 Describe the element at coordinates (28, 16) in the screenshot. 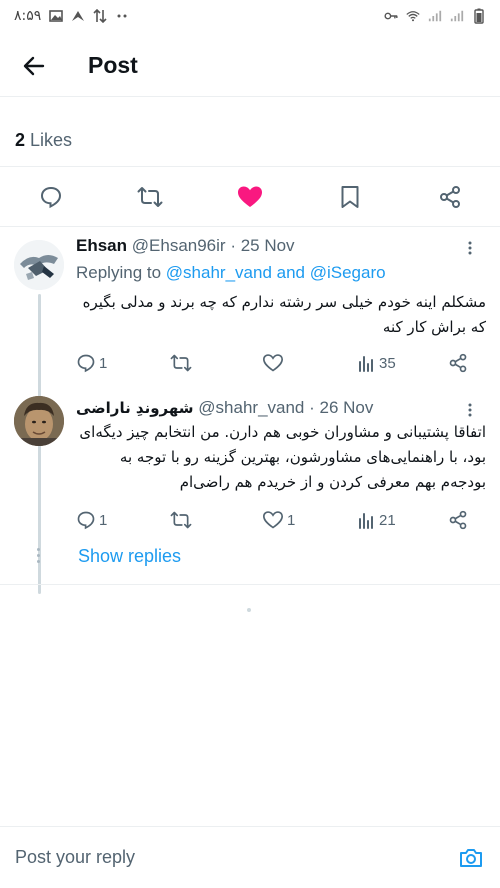

I see `status-time: ۸:۵۹` at that location.